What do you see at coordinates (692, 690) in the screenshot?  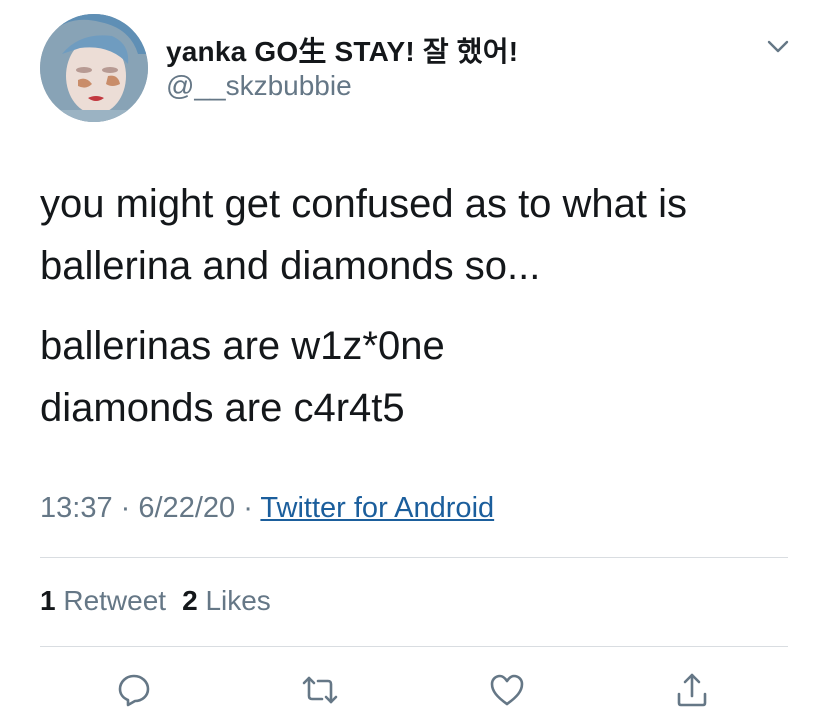 I see `share-icon` at bounding box center [692, 690].